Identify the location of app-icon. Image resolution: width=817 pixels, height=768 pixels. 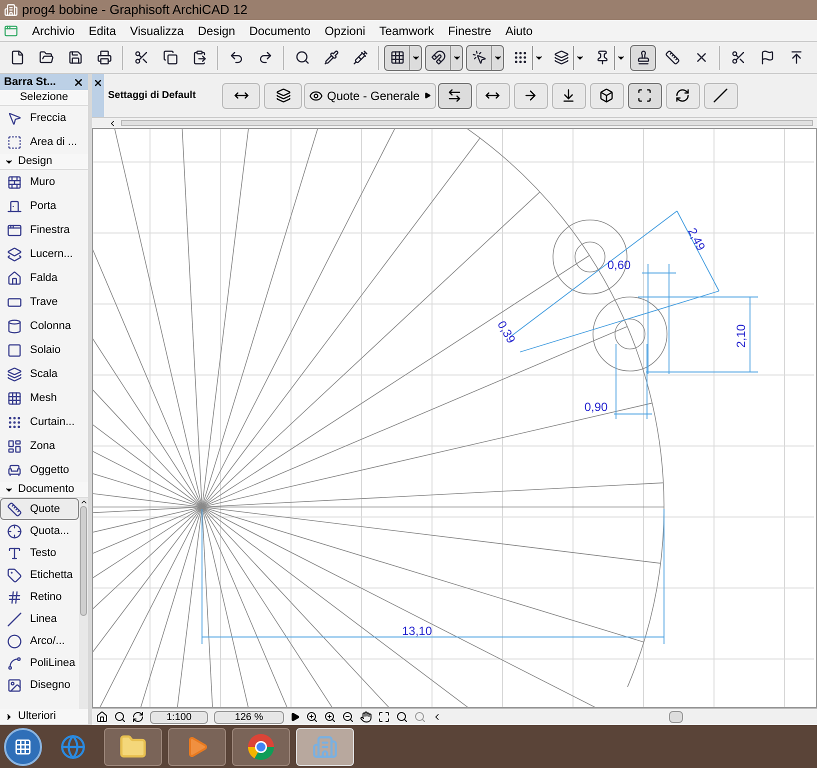
(11, 10).